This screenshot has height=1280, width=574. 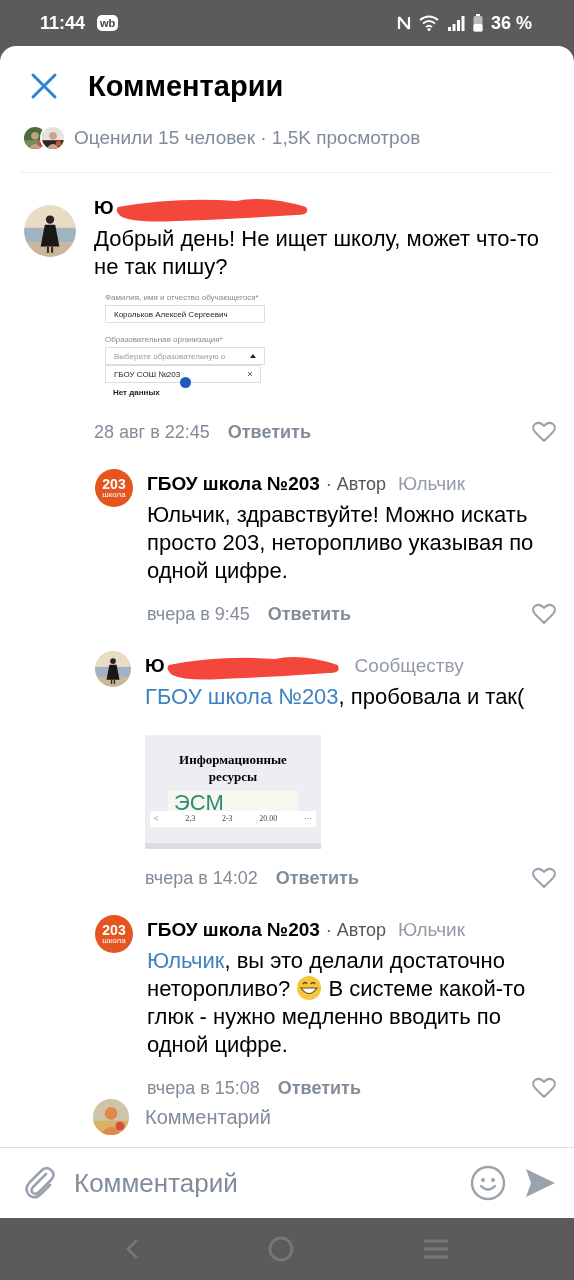 I want to click on comment-time: вчера в 9:45, so click(x=198, y=614).